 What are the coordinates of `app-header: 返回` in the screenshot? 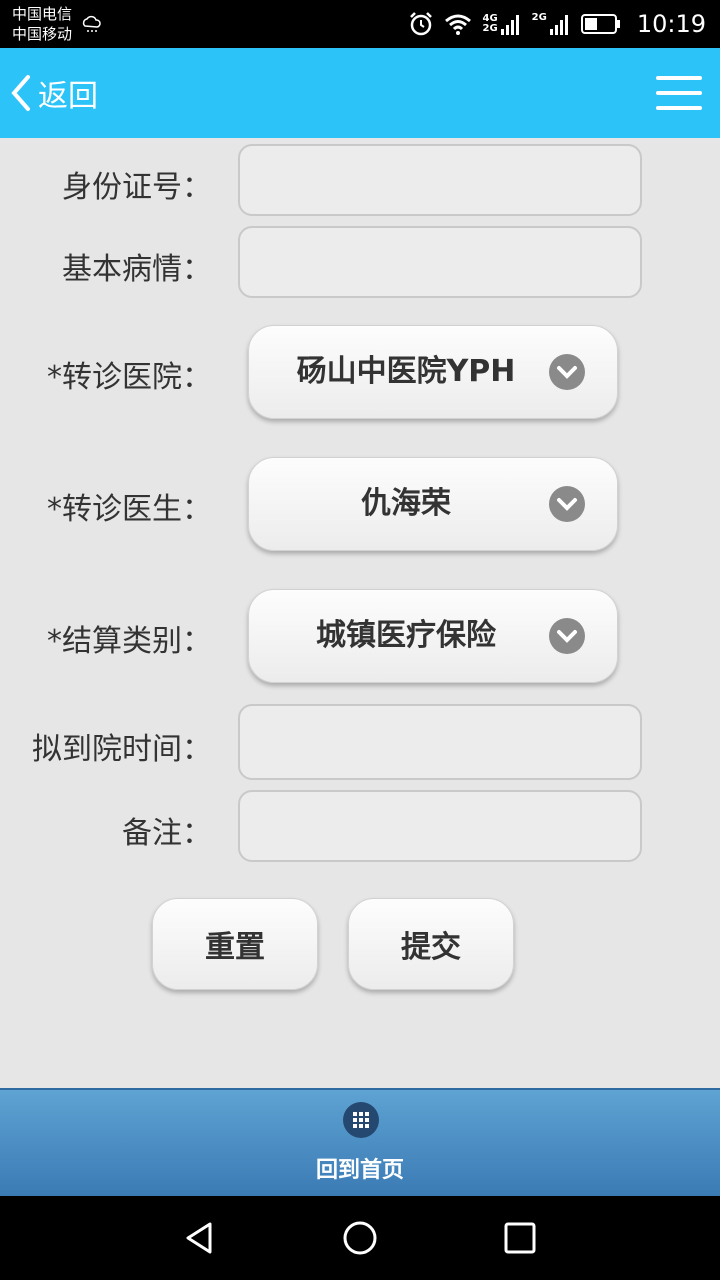 It's located at (360, 93).